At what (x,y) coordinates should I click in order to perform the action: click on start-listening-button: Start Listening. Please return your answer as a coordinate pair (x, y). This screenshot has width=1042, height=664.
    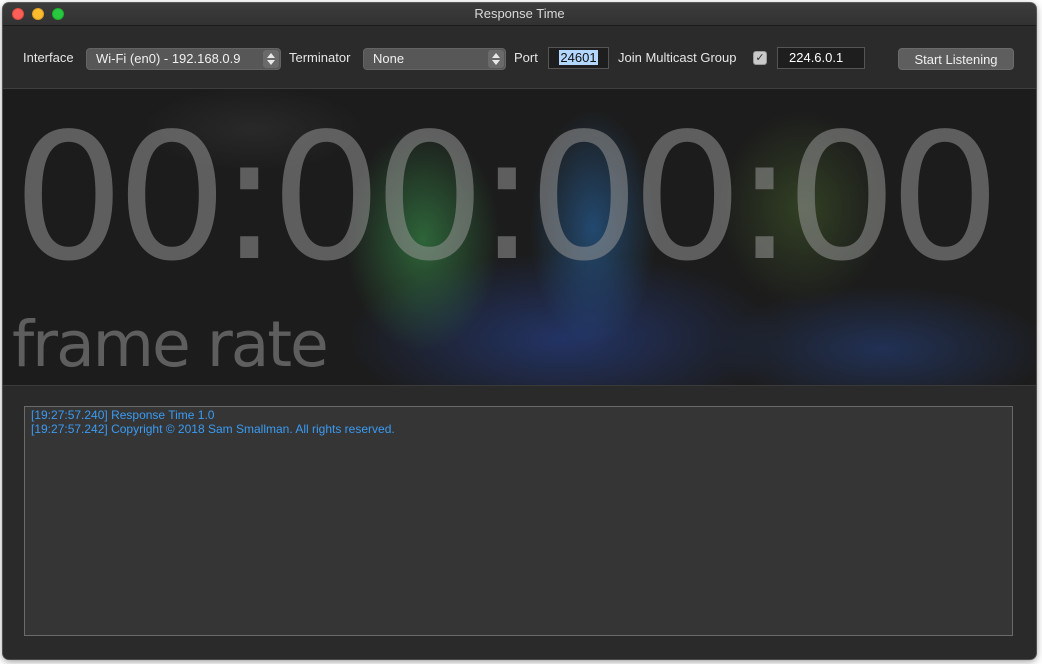
    Looking at the image, I should click on (956, 59).